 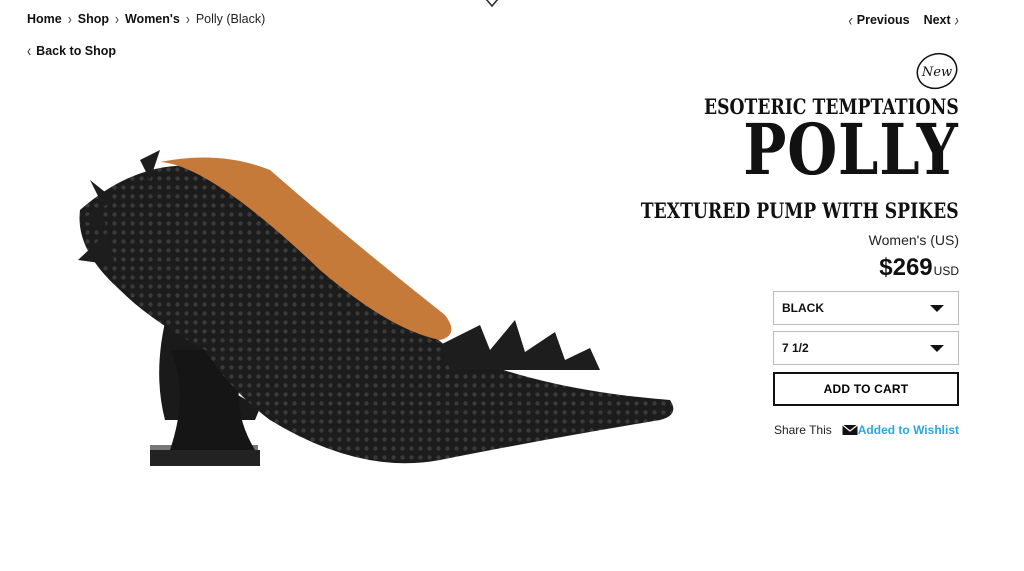 I want to click on new-badge-icon: New, so click(x=937, y=71).